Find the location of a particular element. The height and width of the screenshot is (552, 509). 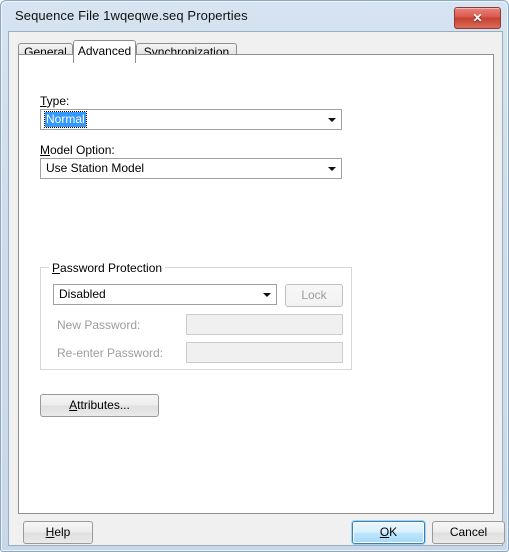

password-state-combobox-value: Disabled is located at coordinates (82, 294).